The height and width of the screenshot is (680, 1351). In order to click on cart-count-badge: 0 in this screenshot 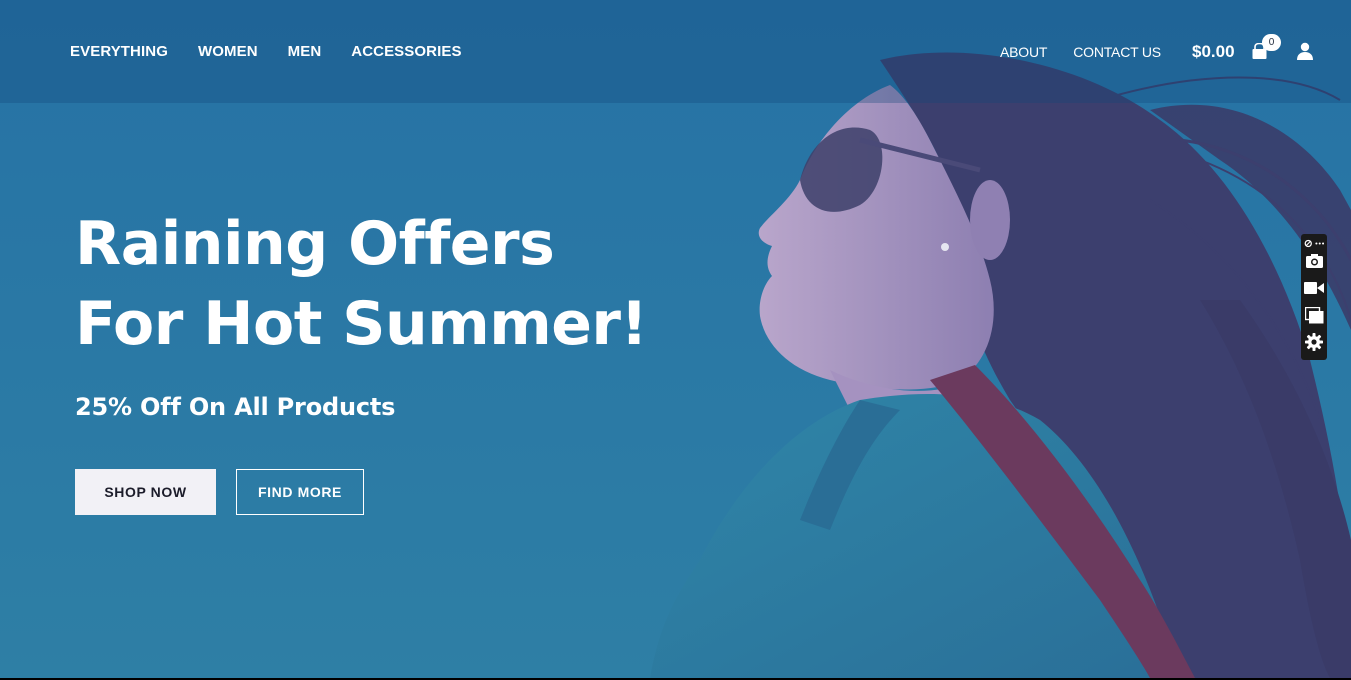, I will do `click(1271, 42)`.